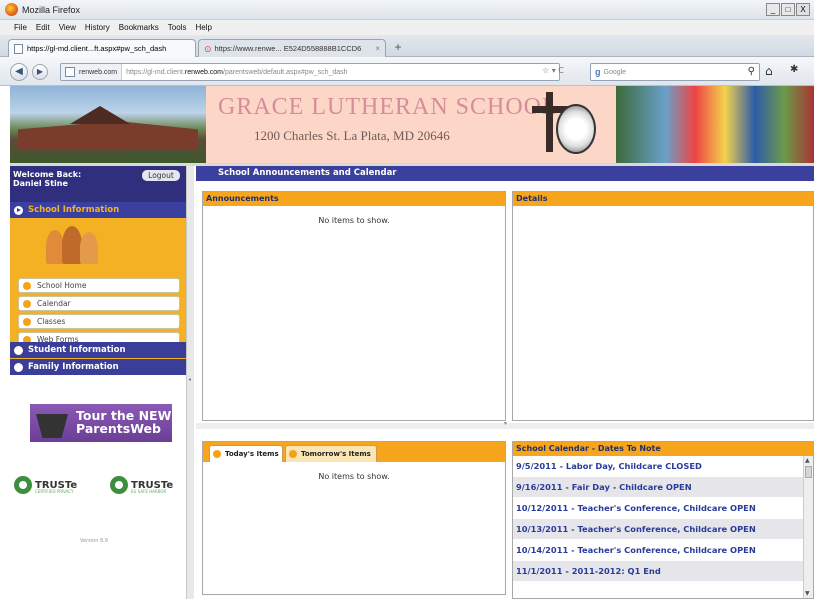 The image size is (814, 599). I want to click on tab-tomorrows-items: Tomorrow's Items, so click(331, 453).